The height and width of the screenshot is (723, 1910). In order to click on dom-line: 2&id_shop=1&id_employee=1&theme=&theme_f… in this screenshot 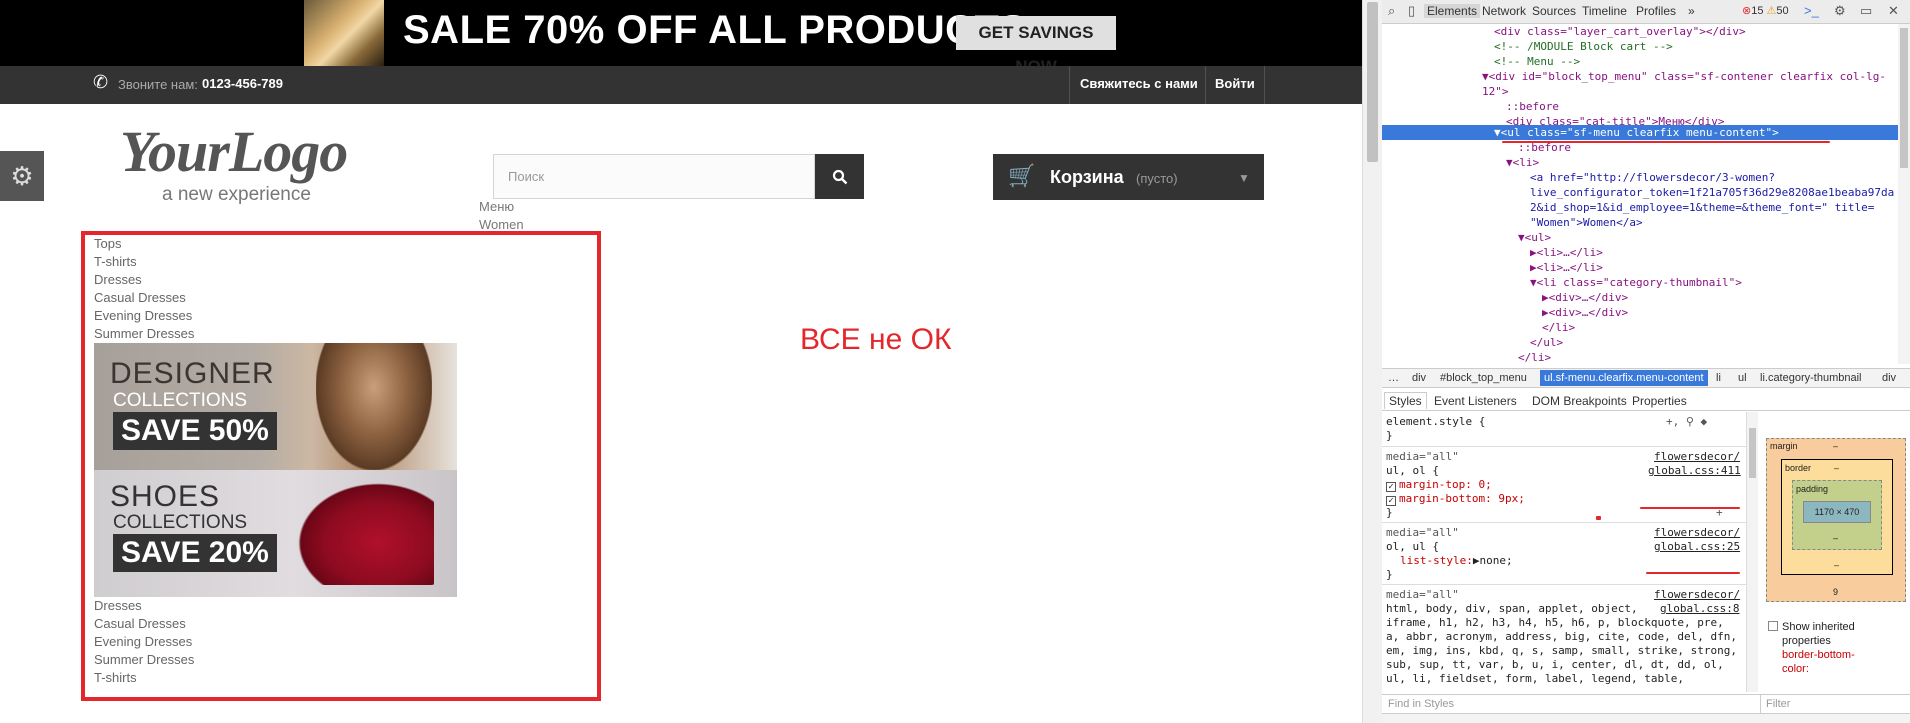, I will do `click(1702, 207)`.